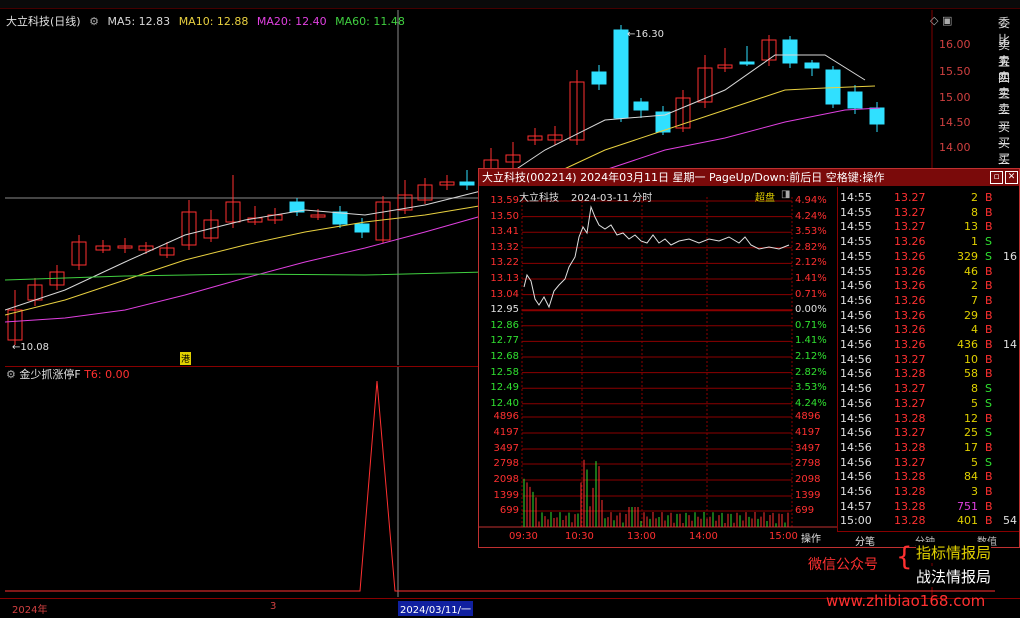 The image size is (1020, 618). I want to click on tick-volume: 17, so click(971, 447).